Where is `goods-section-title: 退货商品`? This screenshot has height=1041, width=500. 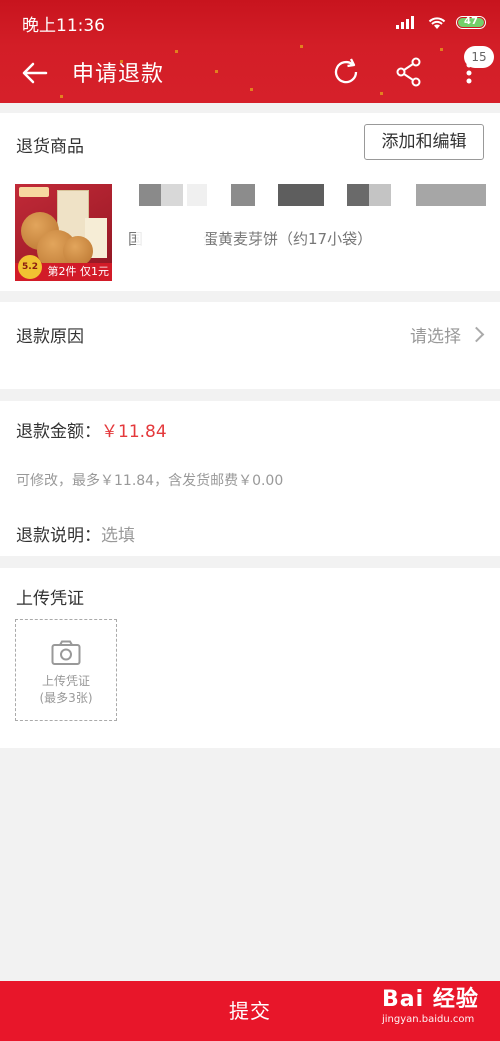
goods-section-title: 退货商品 is located at coordinates (50, 147).